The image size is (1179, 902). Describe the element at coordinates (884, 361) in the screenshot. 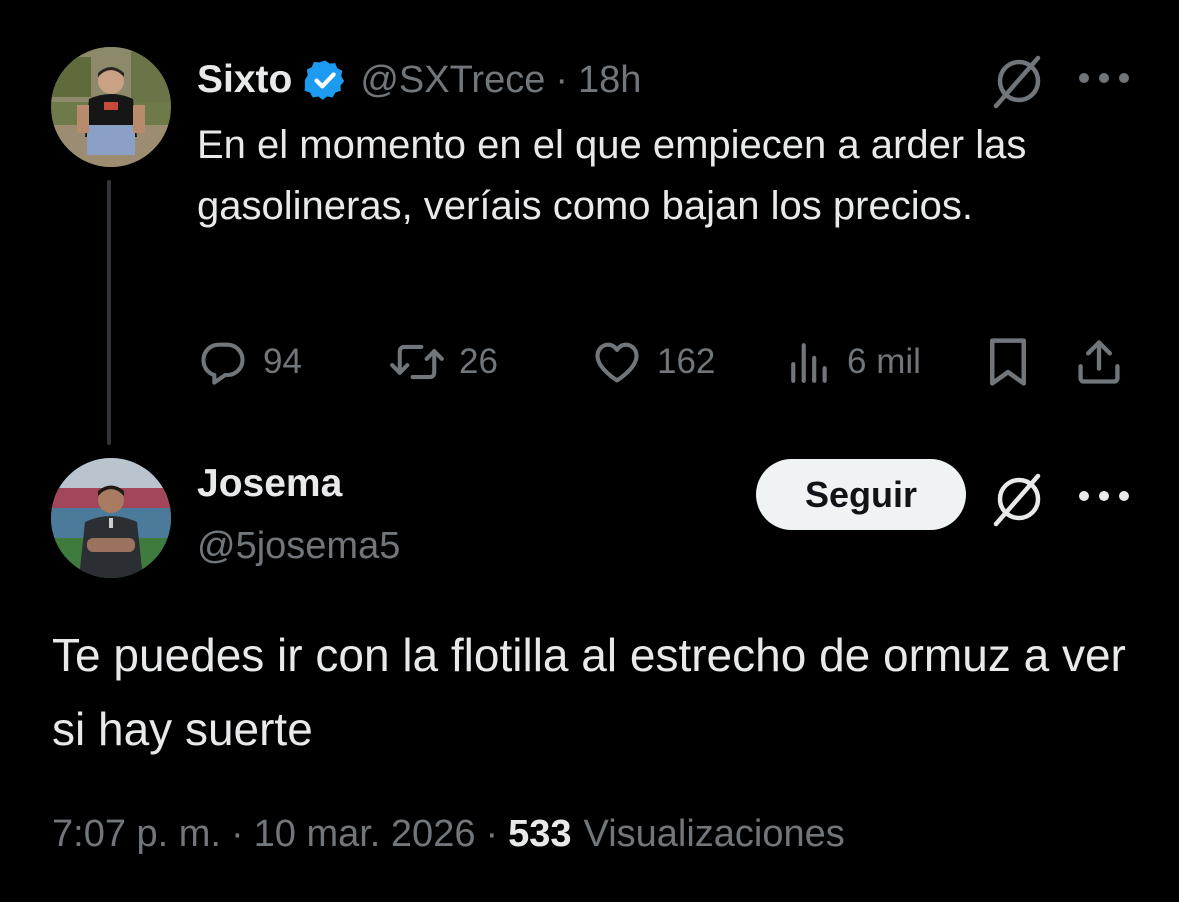

I see `views-count: 6 mil` at that location.